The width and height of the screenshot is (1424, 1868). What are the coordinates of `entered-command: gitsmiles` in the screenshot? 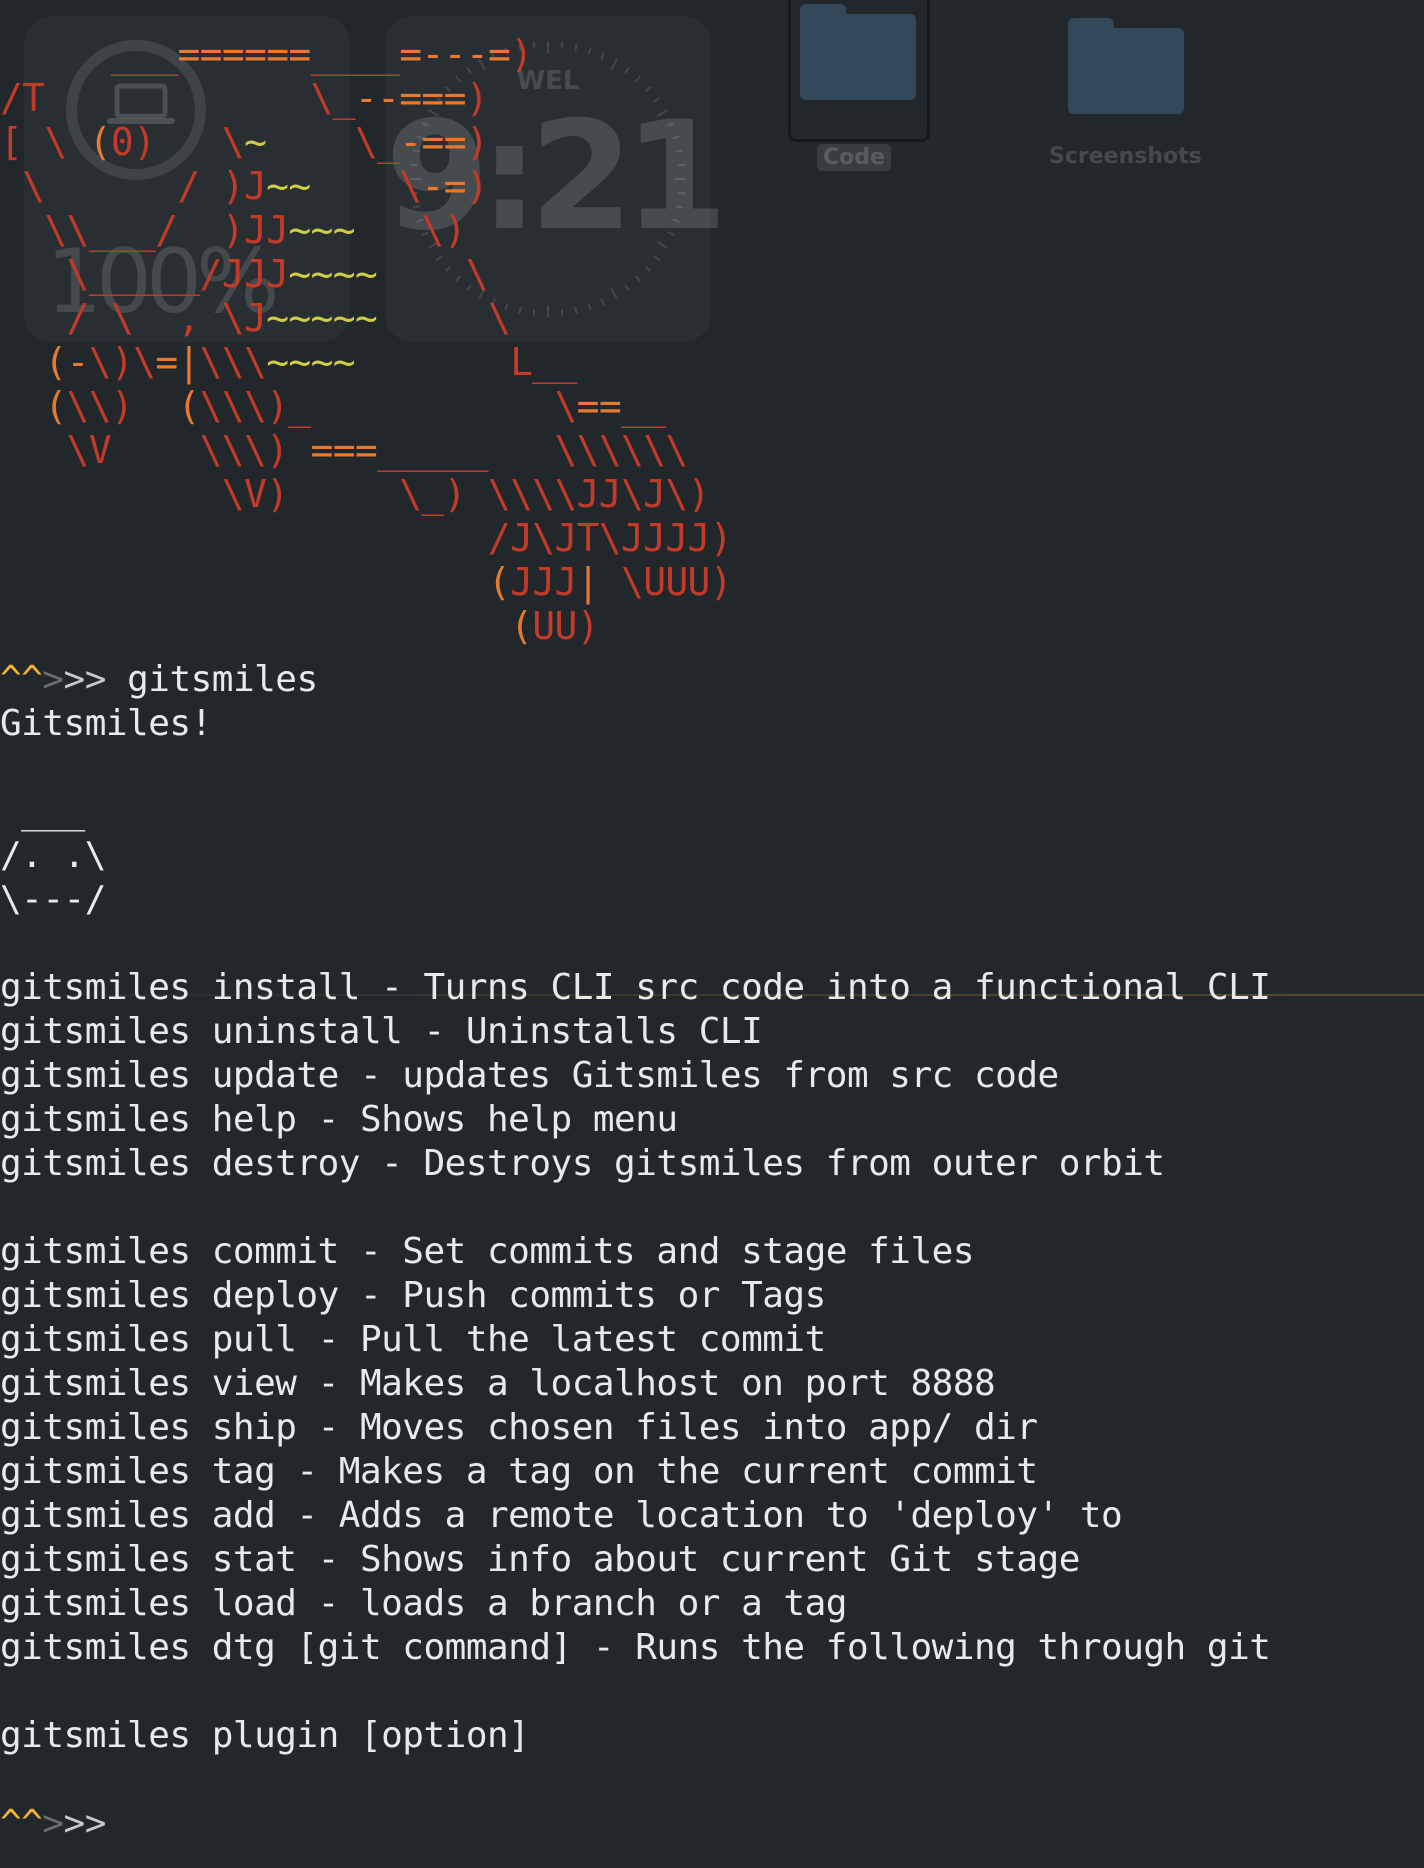 It's located at (222, 679).